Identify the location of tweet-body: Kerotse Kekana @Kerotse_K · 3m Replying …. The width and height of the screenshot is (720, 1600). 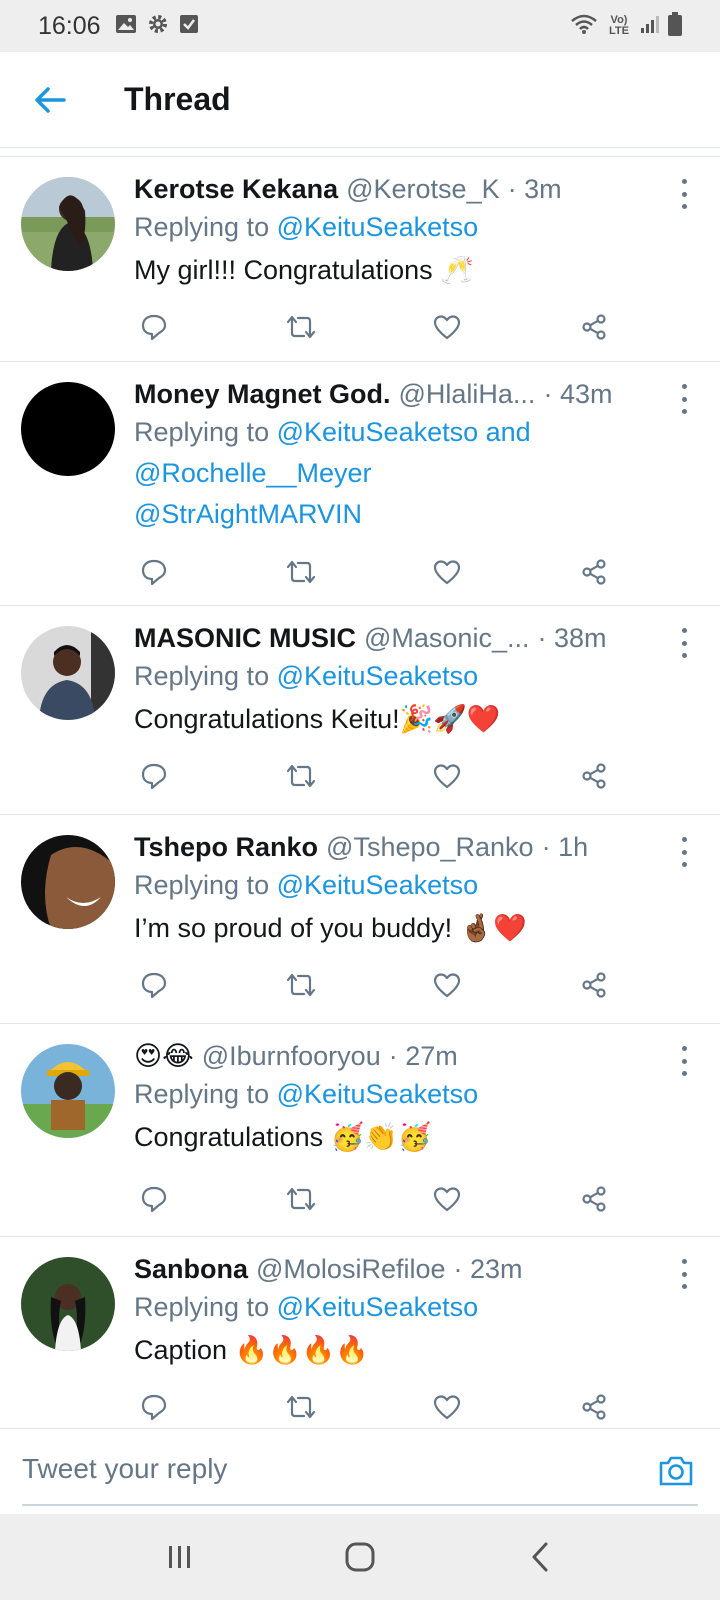
(404, 231).